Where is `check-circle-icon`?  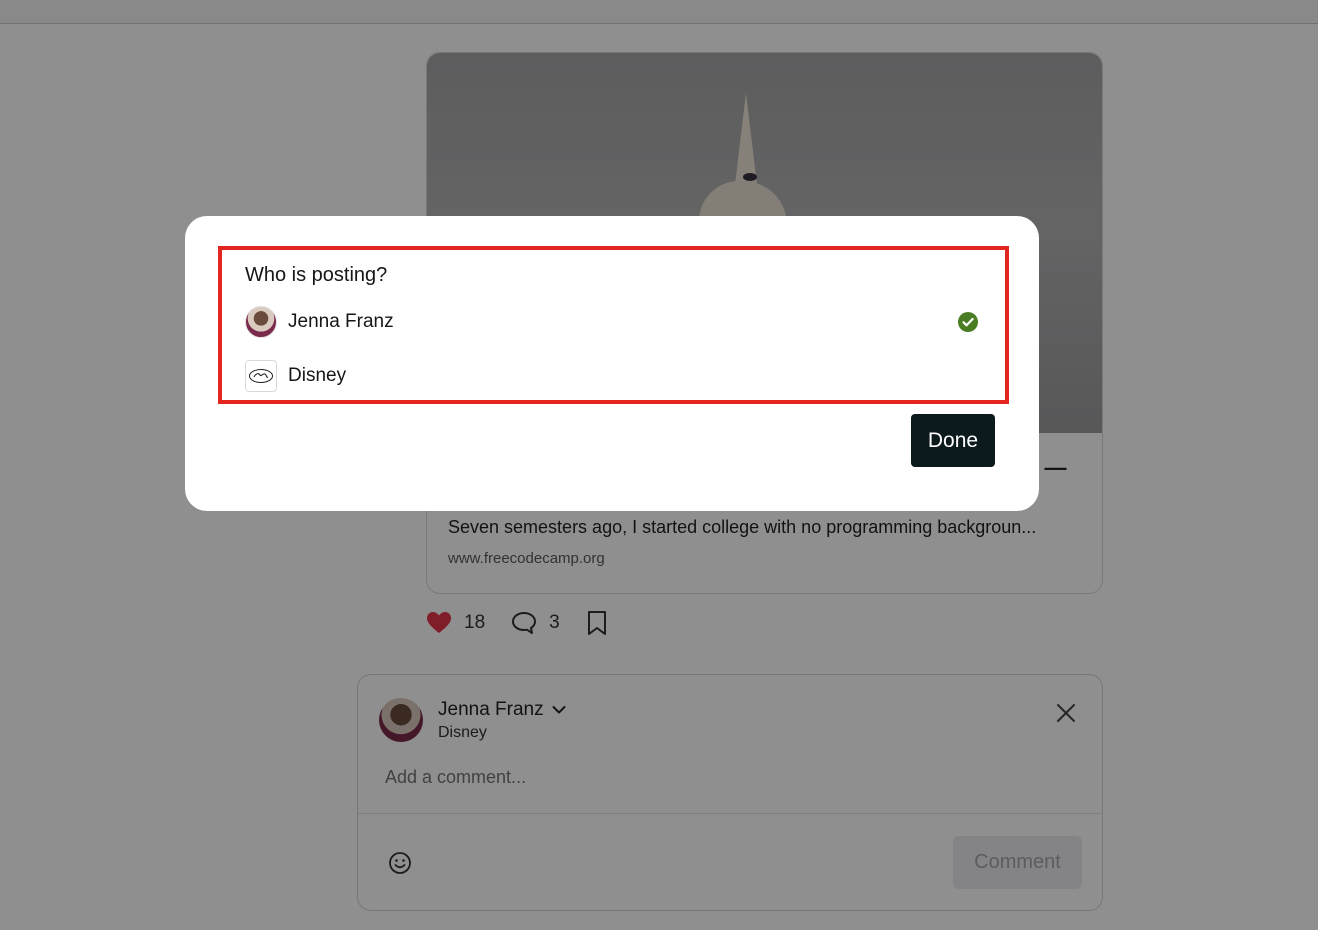
check-circle-icon is located at coordinates (968, 322).